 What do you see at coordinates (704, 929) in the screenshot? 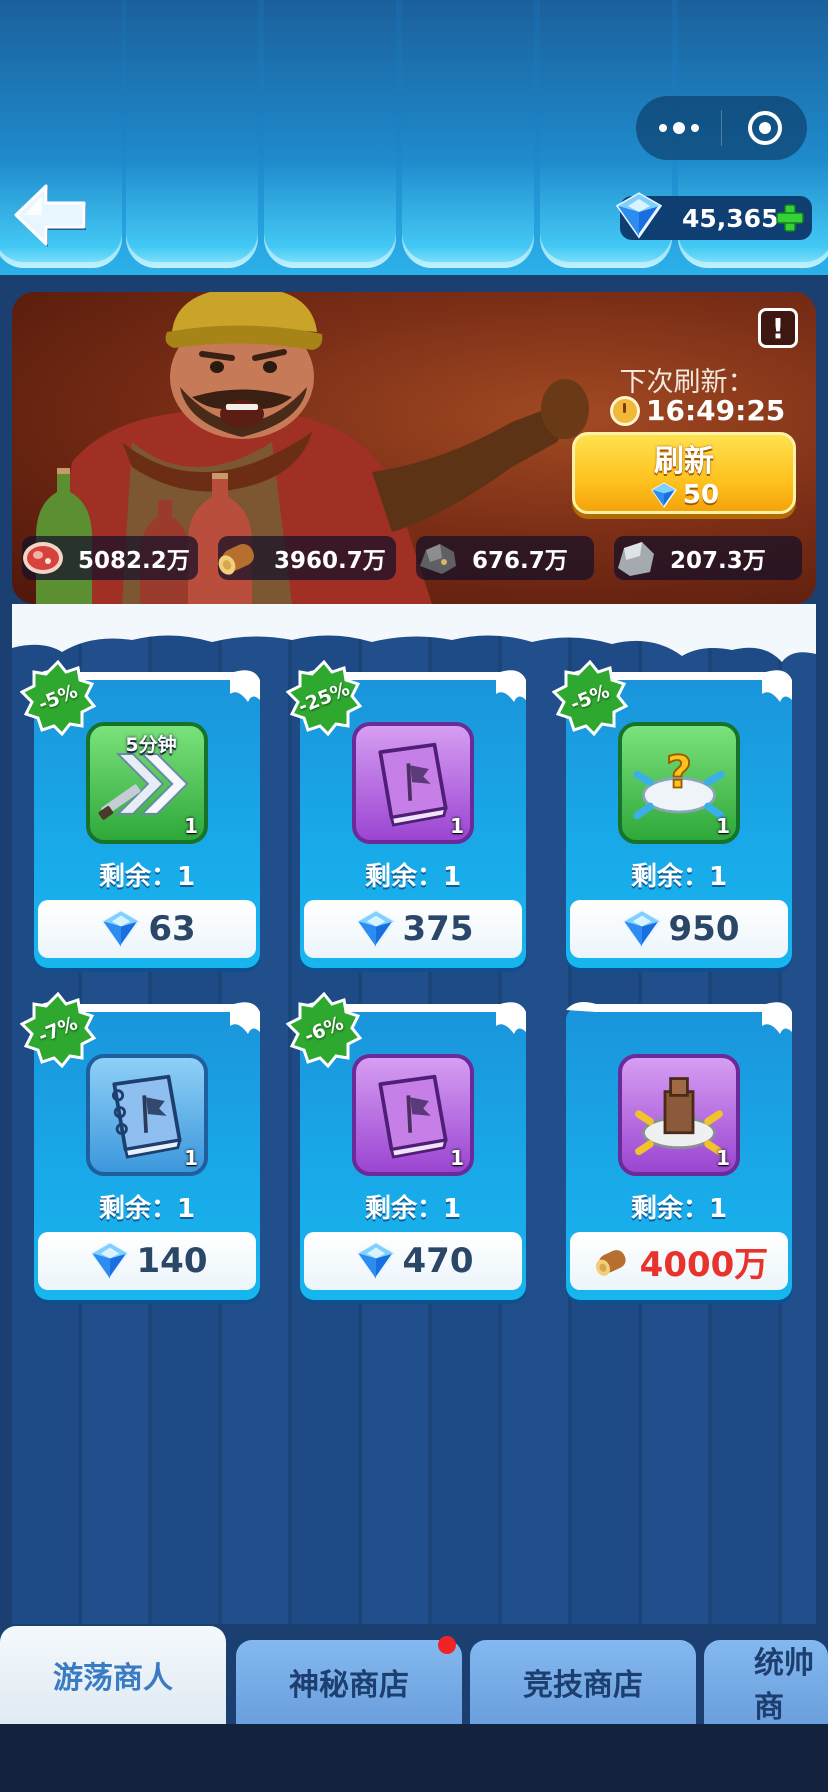
I see `price-value: 950` at bounding box center [704, 929].